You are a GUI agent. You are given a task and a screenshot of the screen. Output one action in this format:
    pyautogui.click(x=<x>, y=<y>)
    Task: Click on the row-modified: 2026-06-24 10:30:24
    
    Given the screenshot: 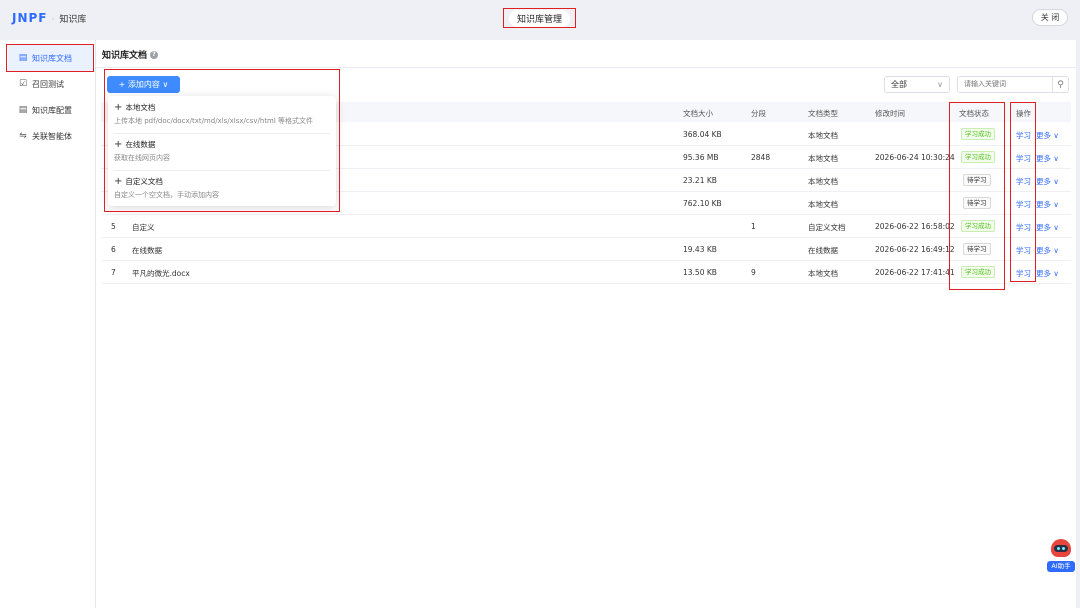 What is the action you would take?
    pyautogui.click(x=915, y=157)
    